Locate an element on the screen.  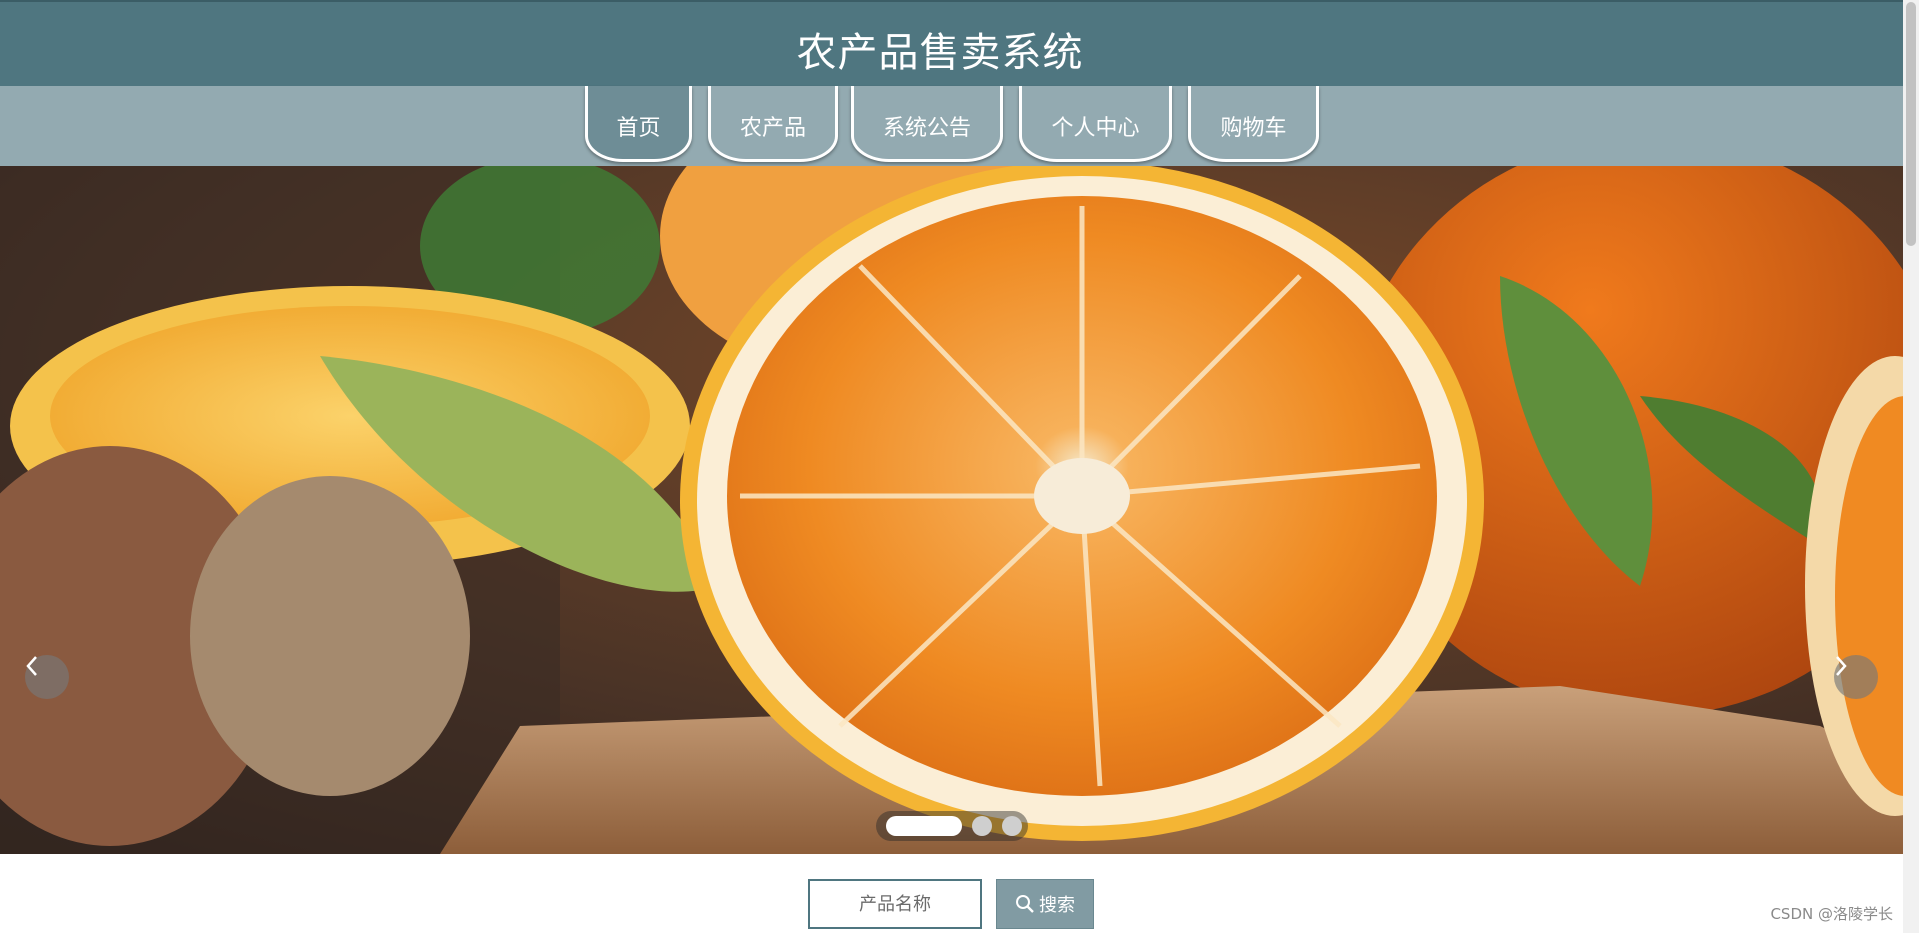
scrollbar-thumb is located at coordinates (1911, 124).